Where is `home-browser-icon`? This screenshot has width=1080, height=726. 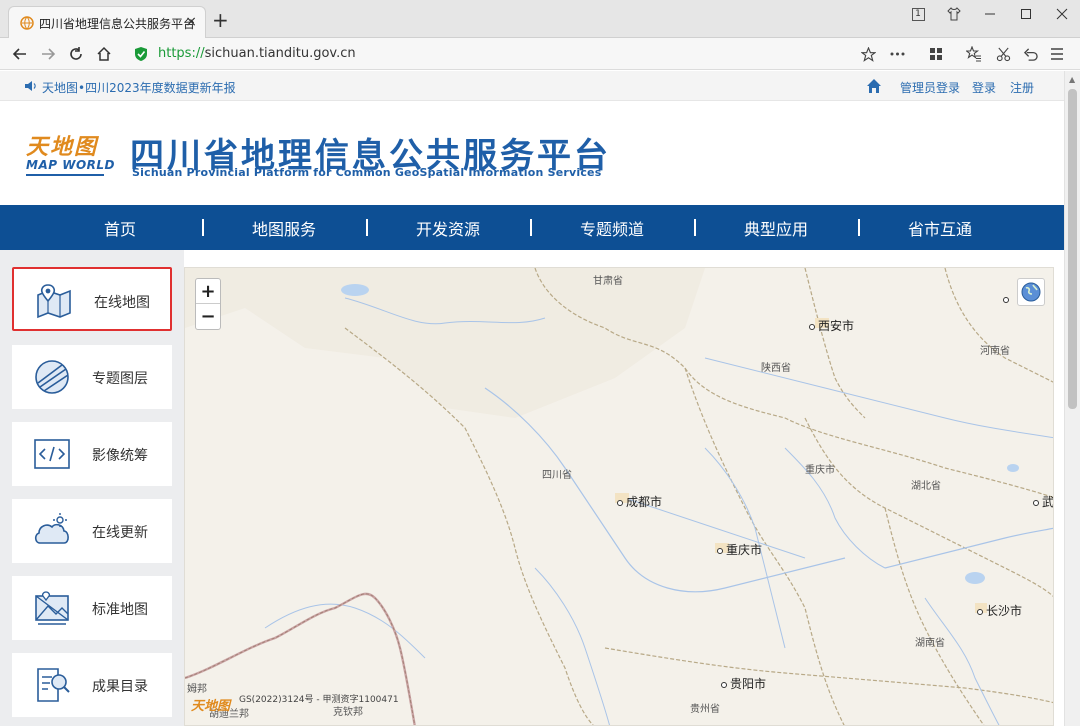
home-browser-icon is located at coordinates (104, 54).